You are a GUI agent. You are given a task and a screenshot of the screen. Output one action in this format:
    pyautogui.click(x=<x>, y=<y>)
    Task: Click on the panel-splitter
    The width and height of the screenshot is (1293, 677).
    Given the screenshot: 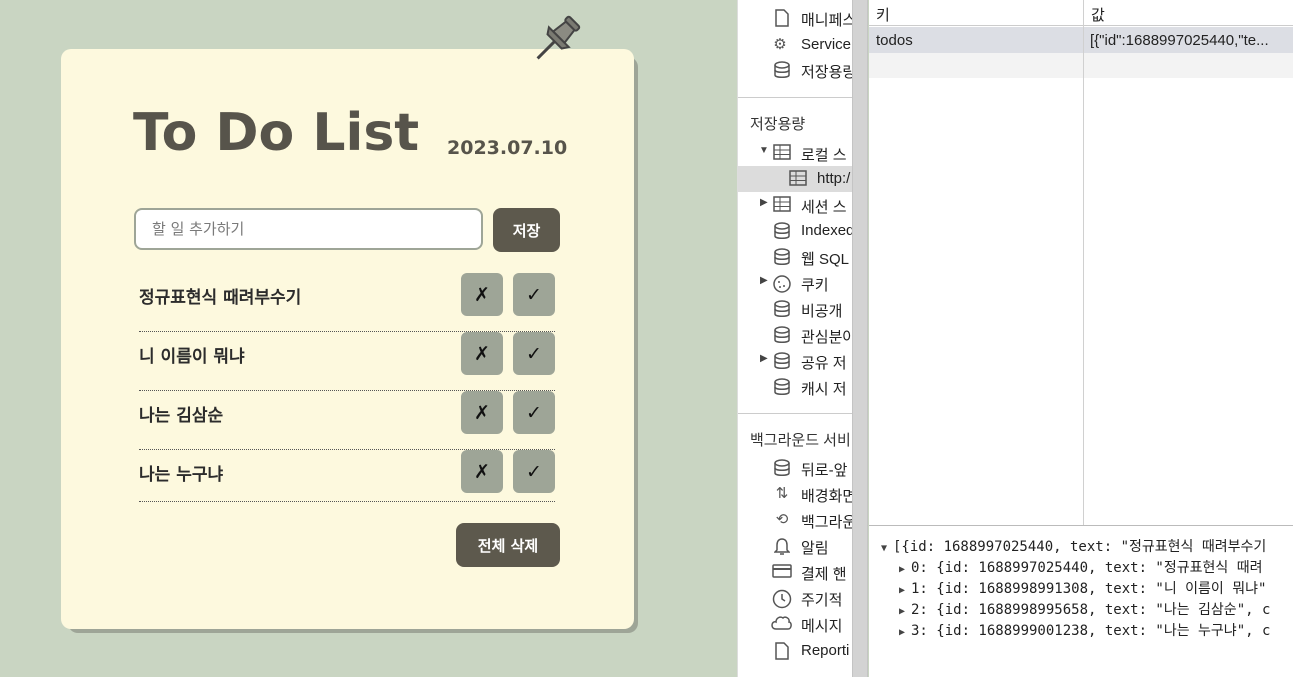 What is the action you would take?
    pyautogui.click(x=860, y=338)
    